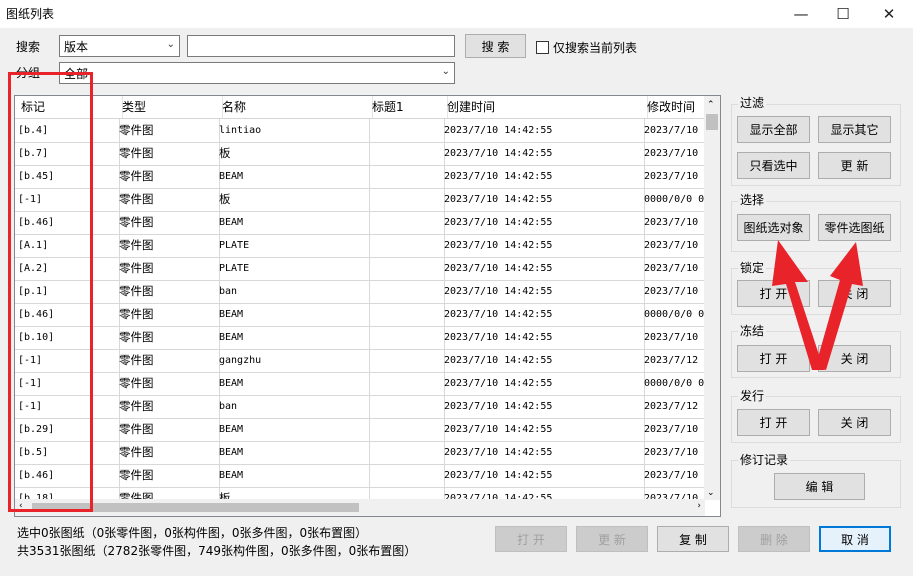 The height and width of the screenshot is (576, 913). What do you see at coordinates (360, 292) in the screenshot?
I see `table-row: [p.1] 零件图 ban 2023/7/10 14:42:55 2023/7/10` at bounding box center [360, 292].